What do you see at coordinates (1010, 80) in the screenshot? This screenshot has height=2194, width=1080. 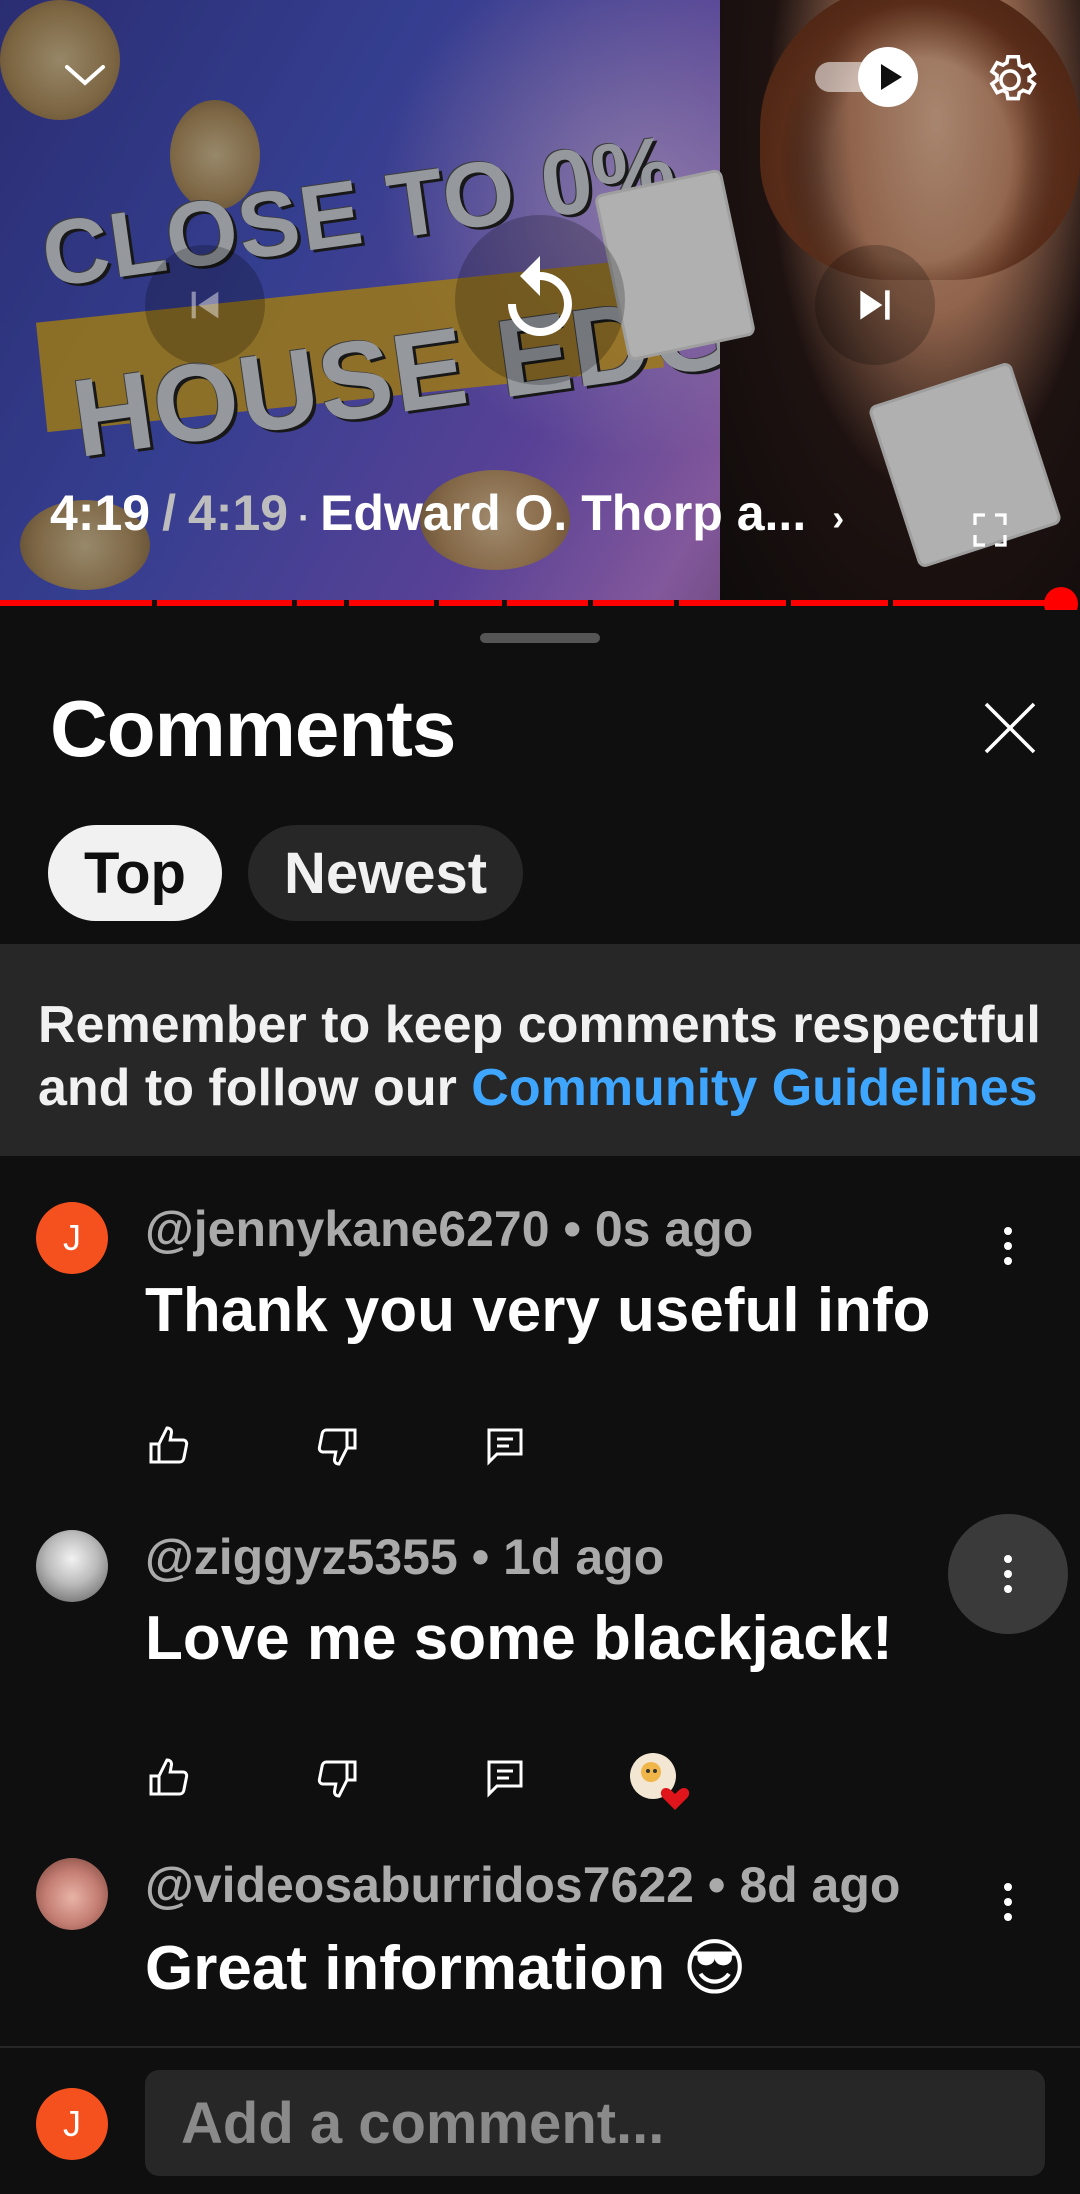 I see `gear-icon` at bounding box center [1010, 80].